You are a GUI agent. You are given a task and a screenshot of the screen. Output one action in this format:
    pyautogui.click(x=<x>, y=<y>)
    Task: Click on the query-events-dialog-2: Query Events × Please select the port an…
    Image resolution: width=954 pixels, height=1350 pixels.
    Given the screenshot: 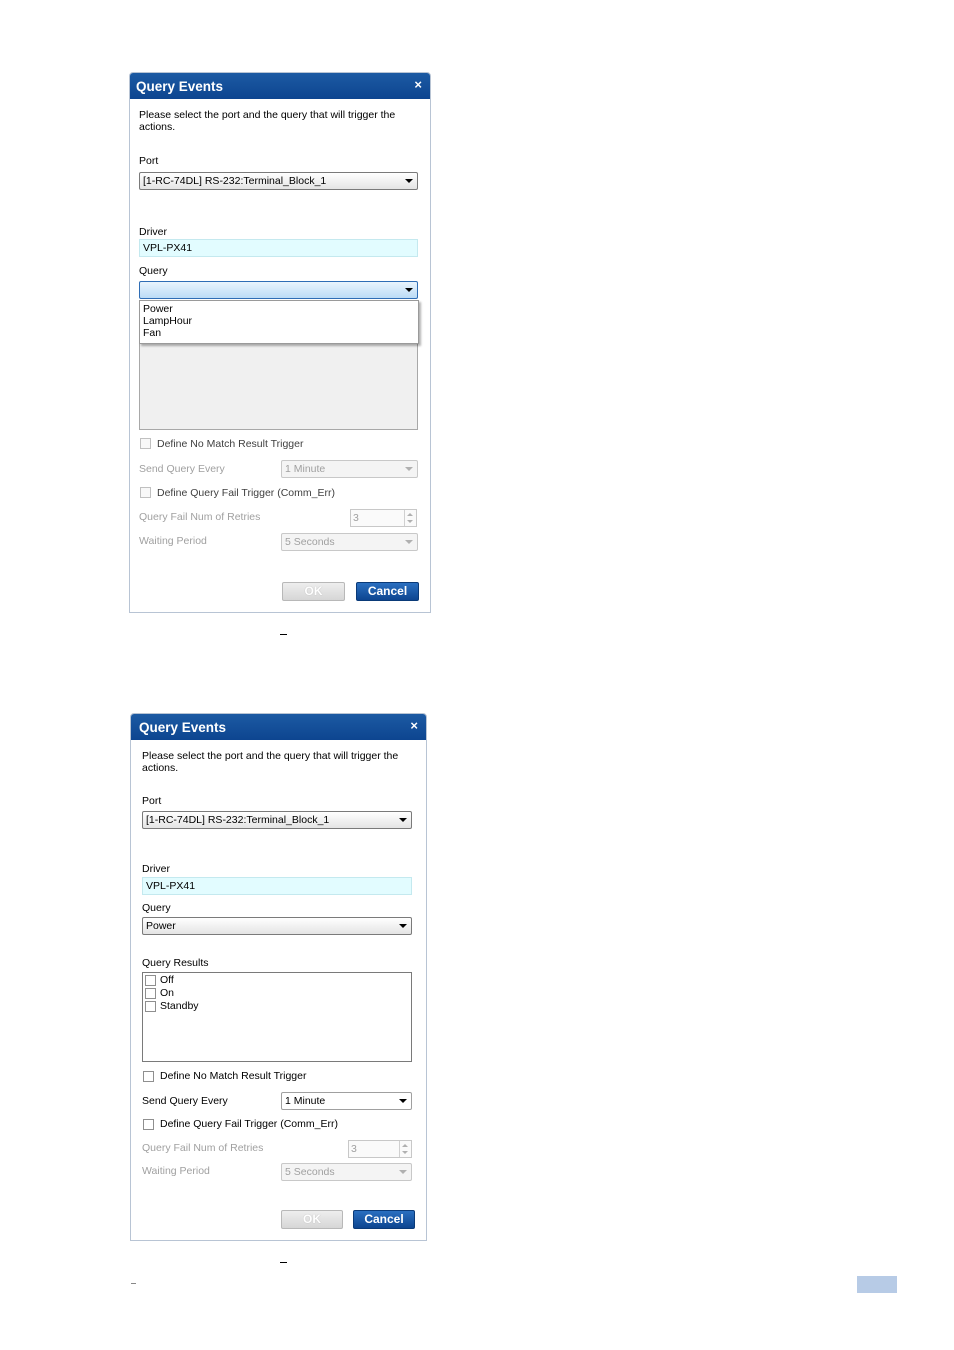 What is the action you would take?
    pyautogui.click(x=278, y=977)
    